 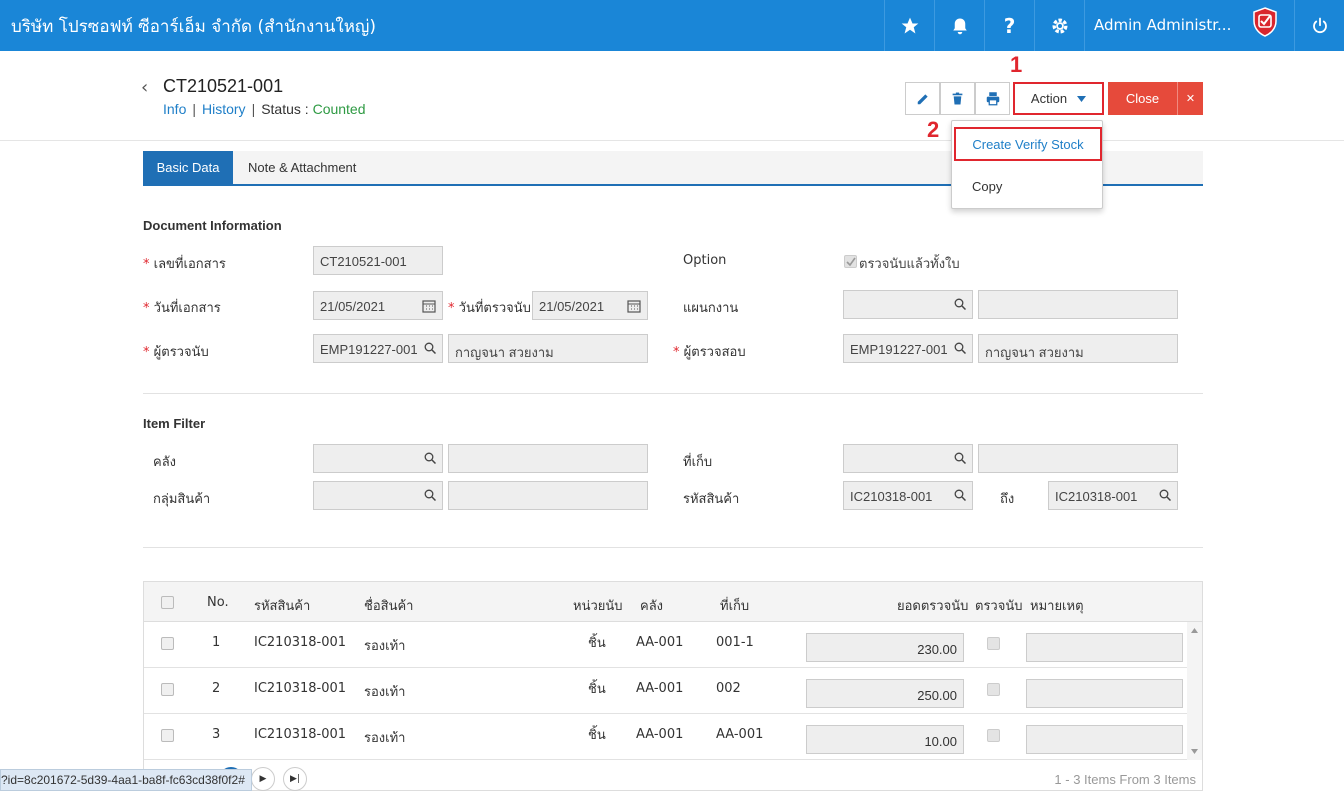 I want to click on warehouse-name-field, so click(x=548, y=458).